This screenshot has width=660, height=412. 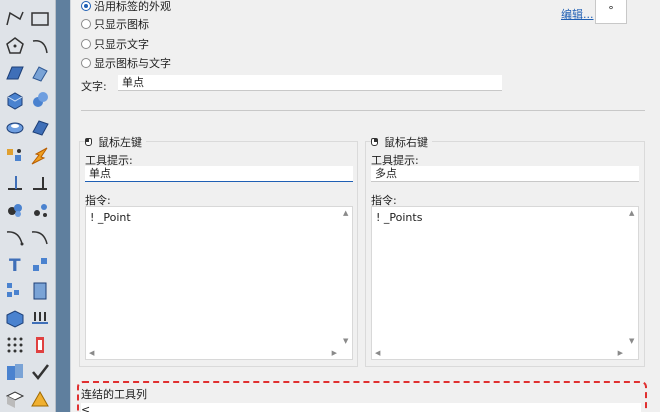 I want to click on right-command-text: ! _Points, so click(x=399, y=217).